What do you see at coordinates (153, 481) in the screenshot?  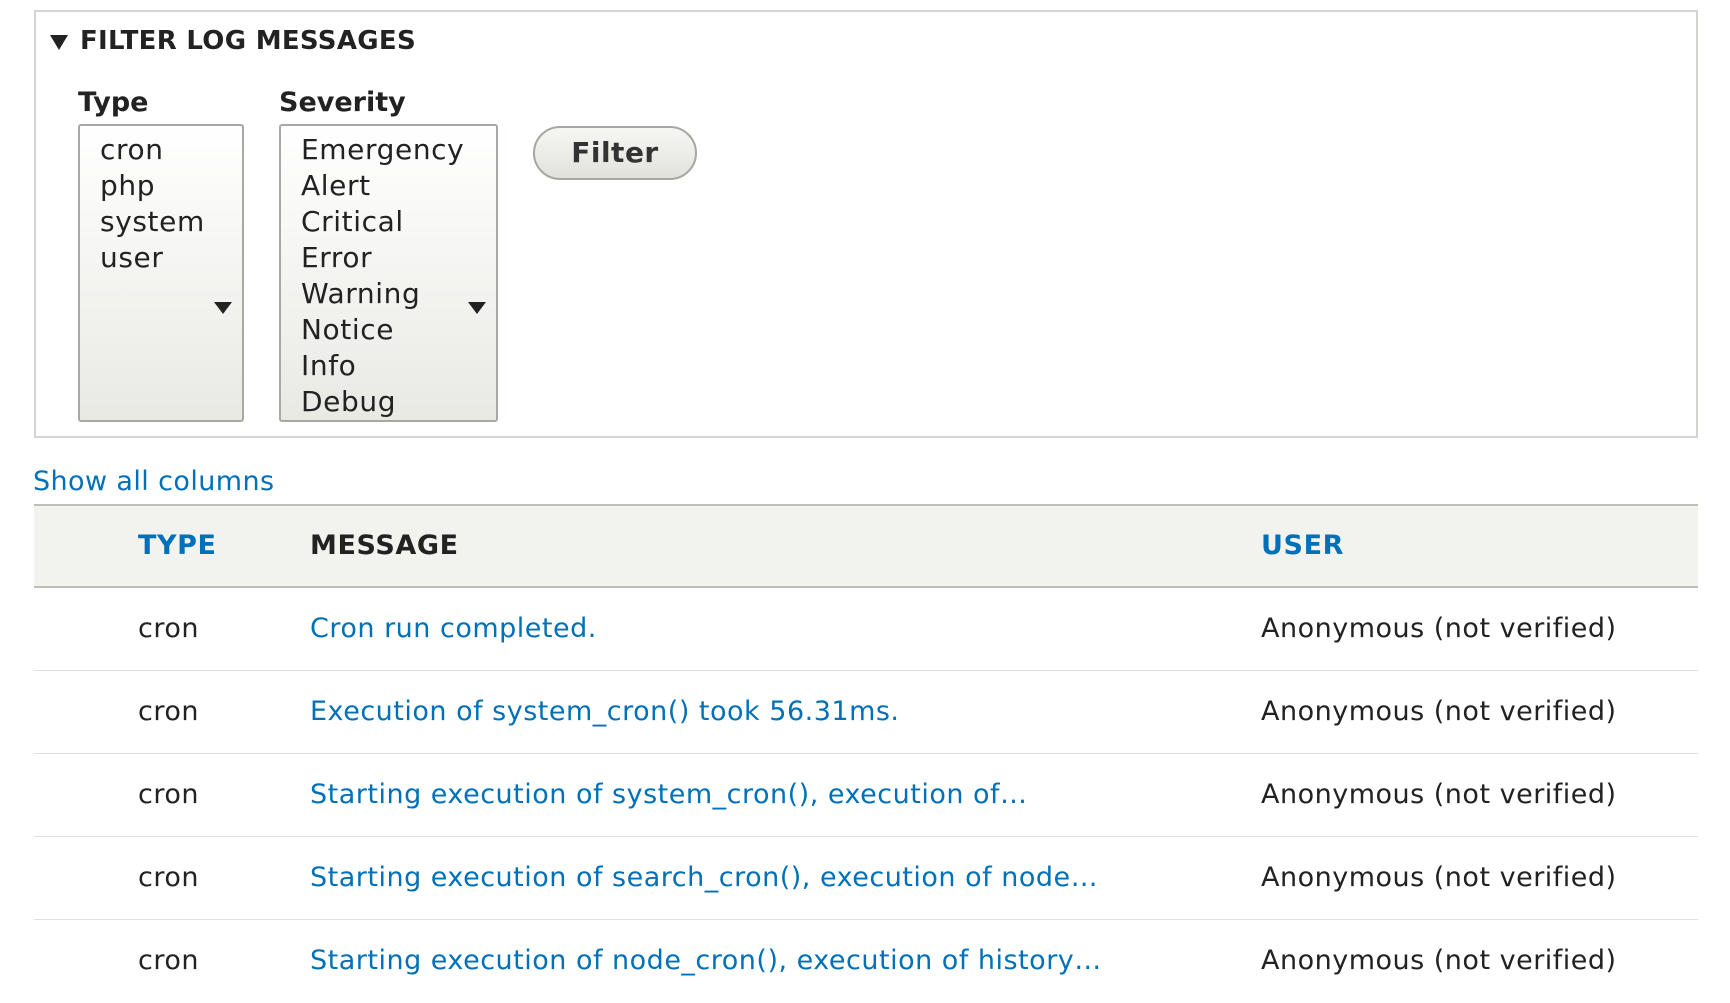 I see `show-all-columns-link: Show all columns` at bounding box center [153, 481].